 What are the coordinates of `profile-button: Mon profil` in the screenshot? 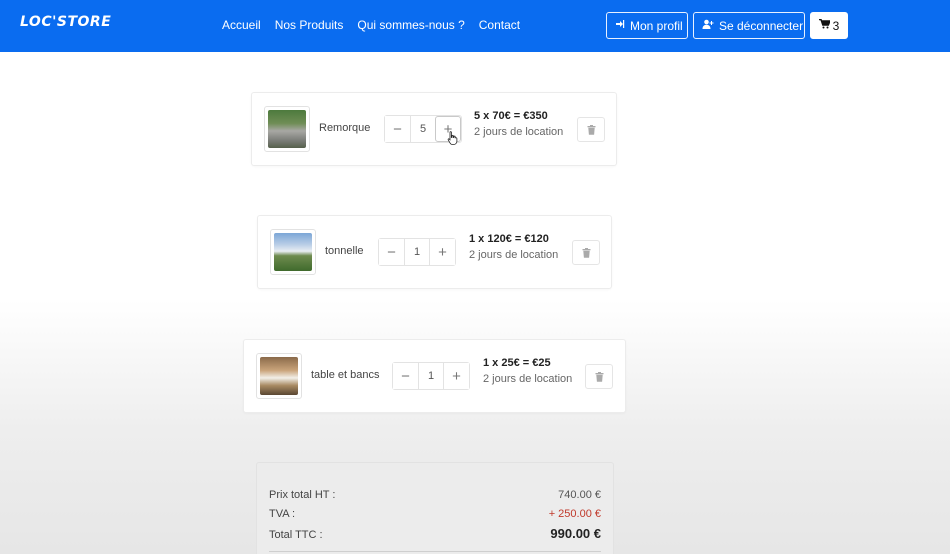 It's located at (647, 25).